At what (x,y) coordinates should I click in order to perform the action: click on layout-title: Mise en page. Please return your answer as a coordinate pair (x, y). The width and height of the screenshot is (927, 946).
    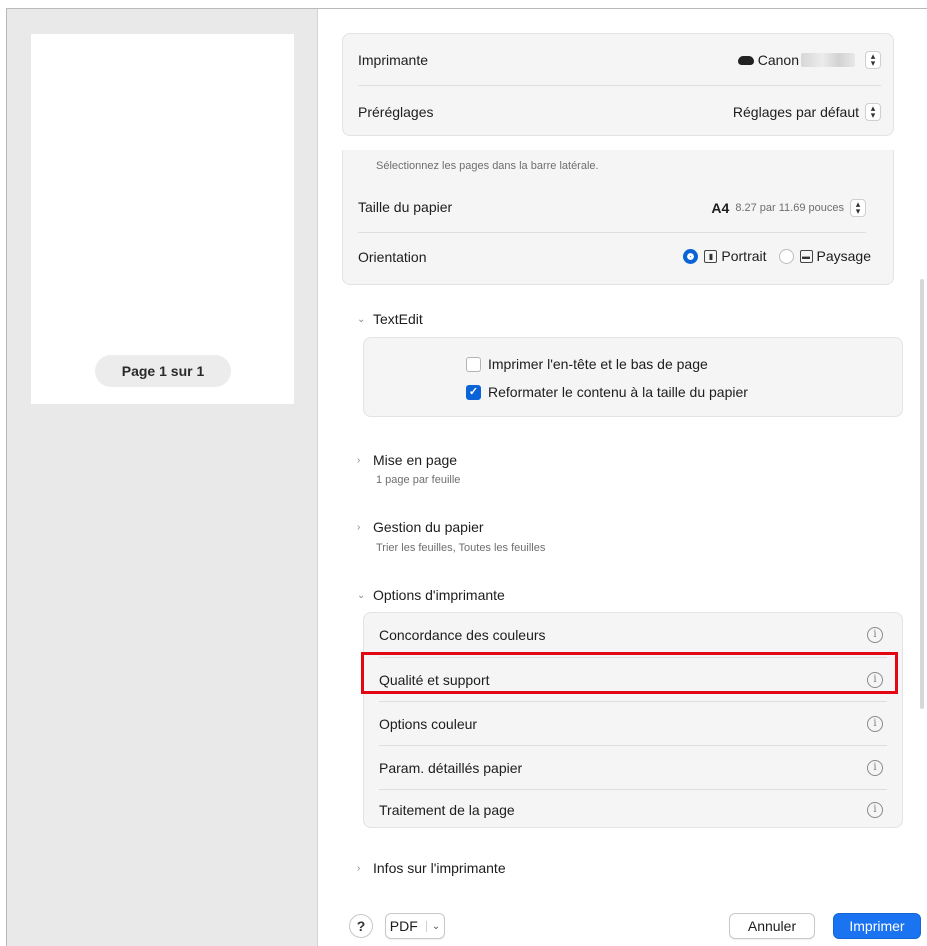
    Looking at the image, I should click on (415, 460).